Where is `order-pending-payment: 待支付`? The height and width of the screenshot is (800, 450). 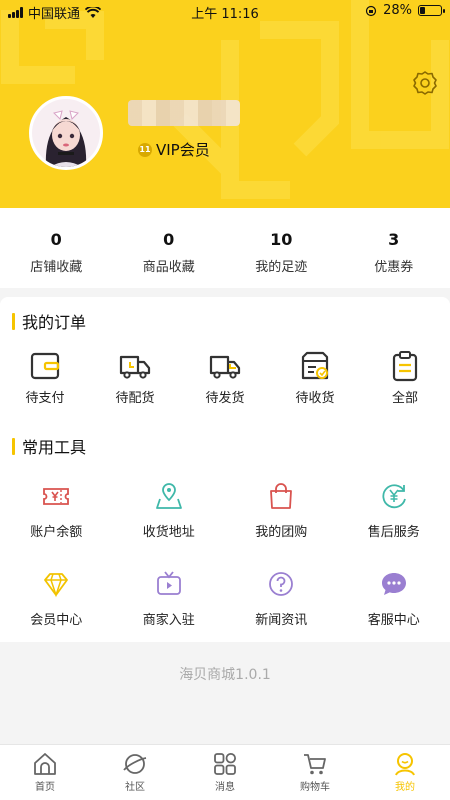
order-pending-payment: 待支付 is located at coordinates (45, 377).